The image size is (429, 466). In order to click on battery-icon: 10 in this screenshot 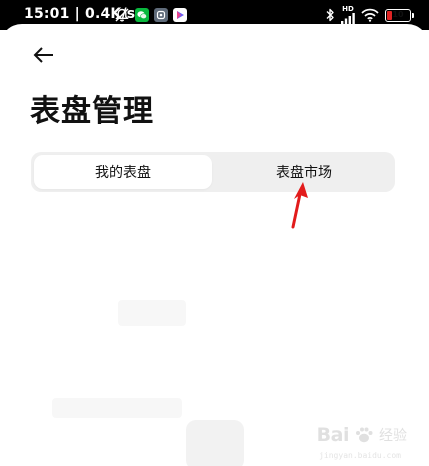, I will do `click(399, 15)`.